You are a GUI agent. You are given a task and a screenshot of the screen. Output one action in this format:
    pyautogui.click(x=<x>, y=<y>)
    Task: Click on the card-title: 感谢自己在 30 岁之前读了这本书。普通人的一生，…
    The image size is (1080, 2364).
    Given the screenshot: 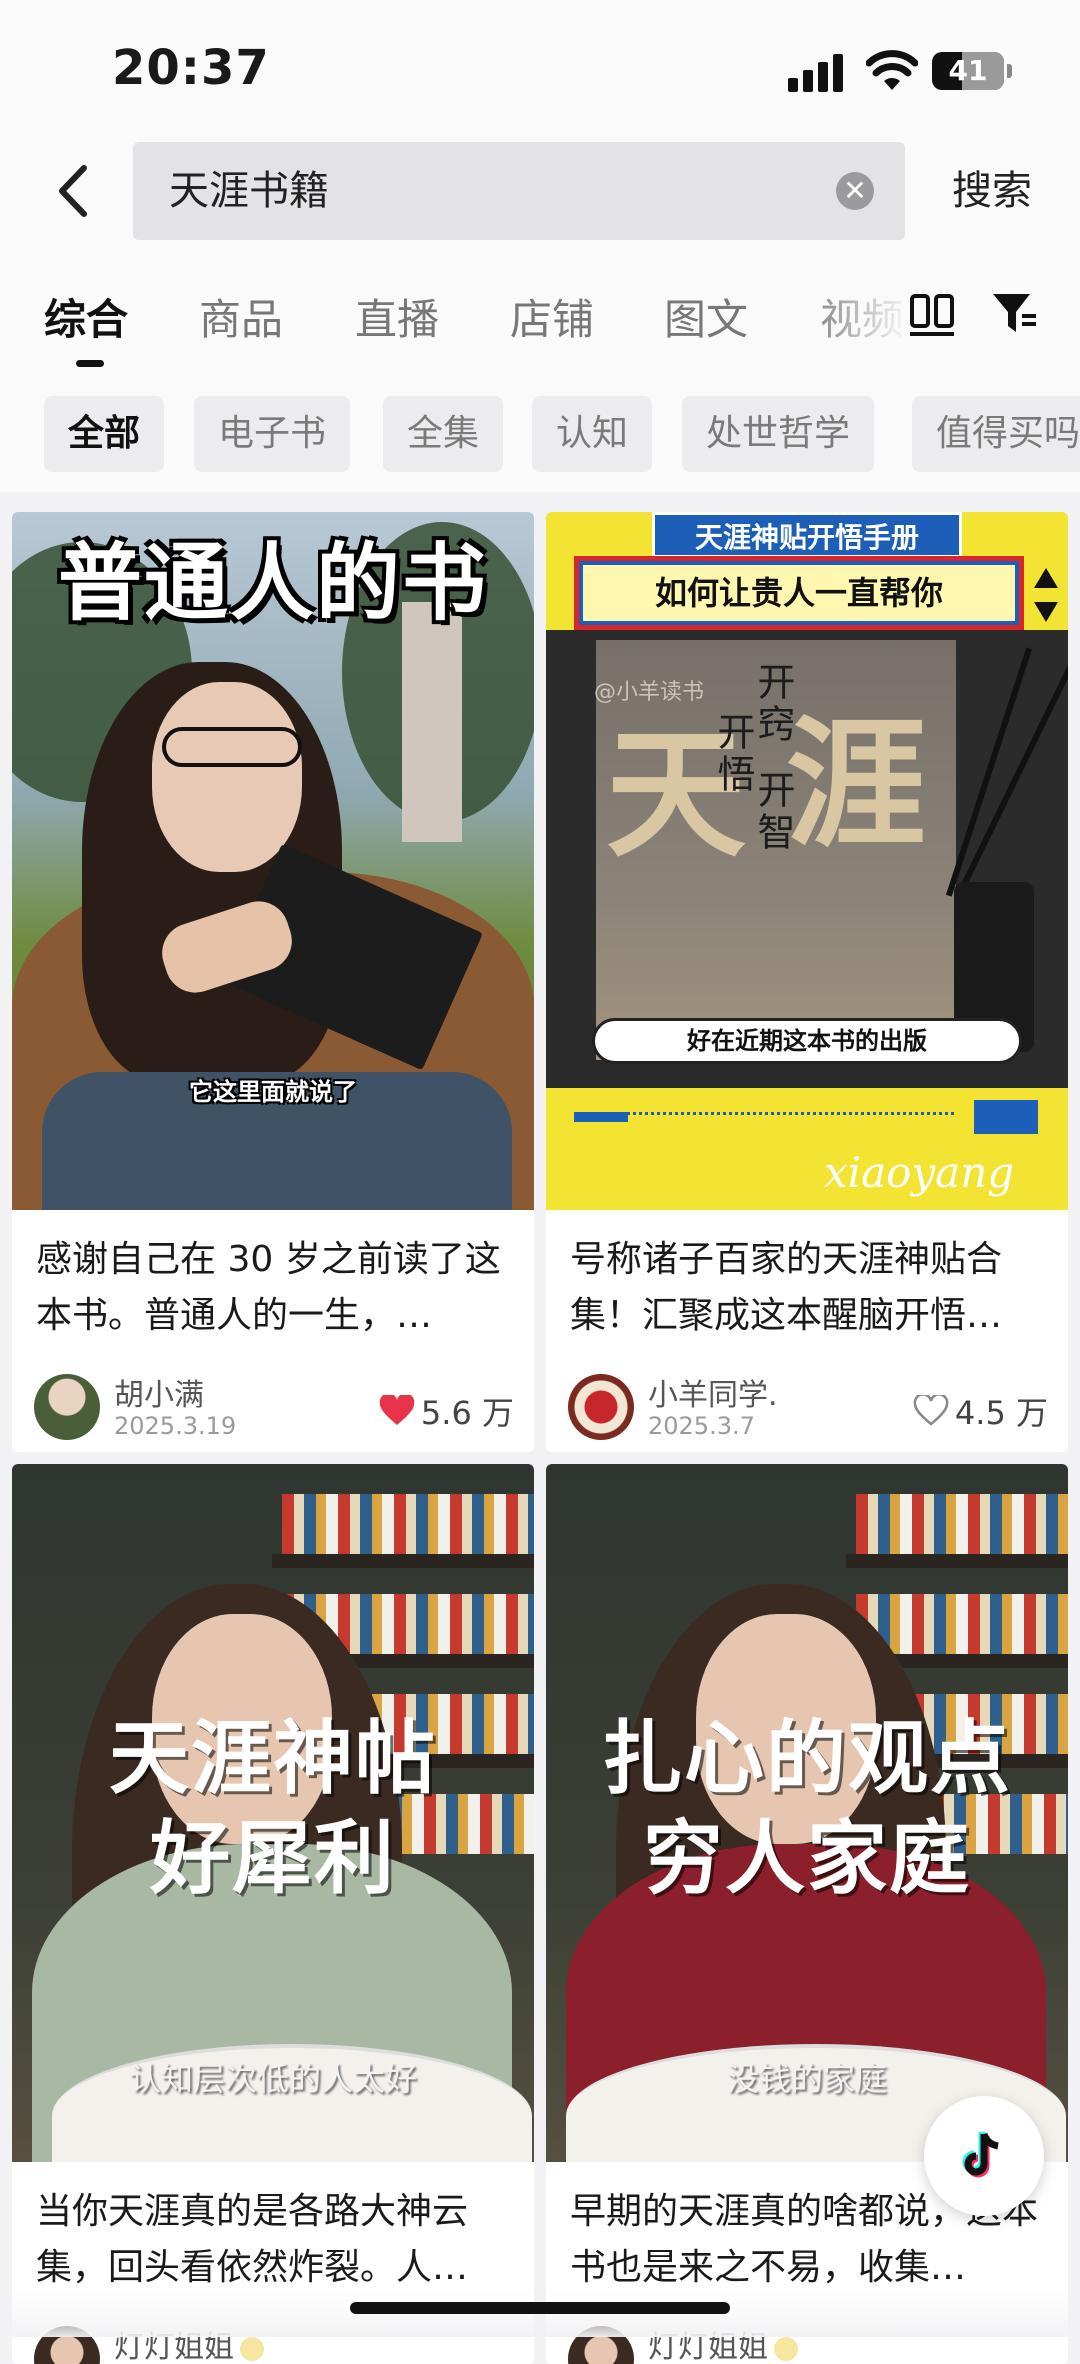 What is the action you would take?
    pyautogui.click(x=275, y=1288)
    